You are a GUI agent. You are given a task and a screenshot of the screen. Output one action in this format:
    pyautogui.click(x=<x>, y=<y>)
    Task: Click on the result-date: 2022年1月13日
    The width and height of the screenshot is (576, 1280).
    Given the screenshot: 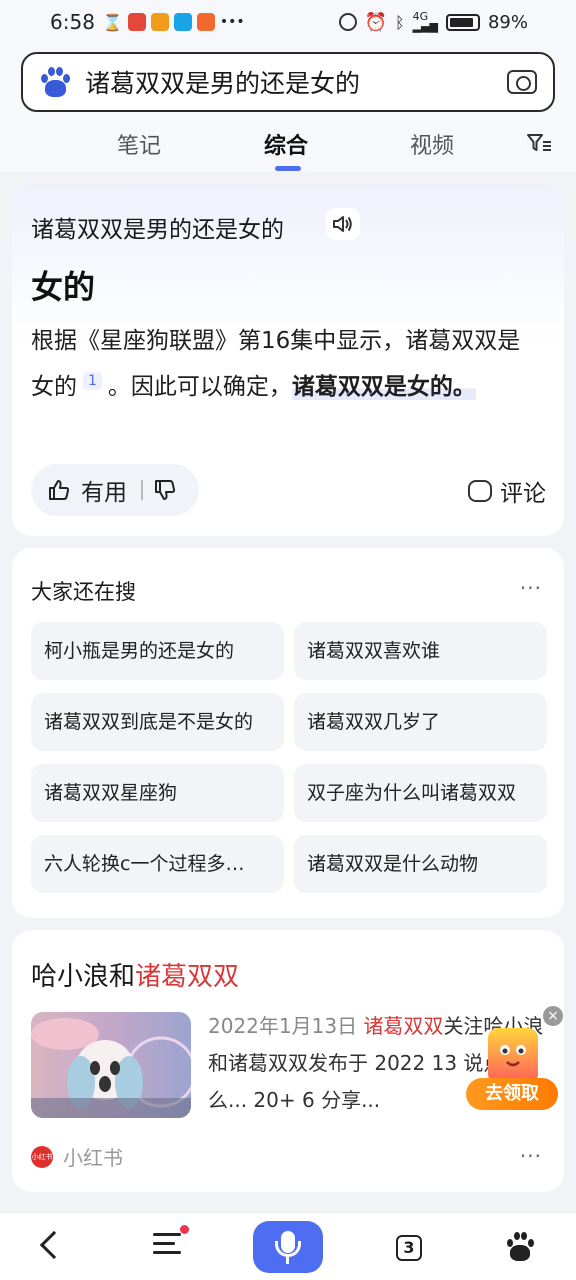 What is the action you would take?
    pyautogui.click(x=283, y=1026)
    